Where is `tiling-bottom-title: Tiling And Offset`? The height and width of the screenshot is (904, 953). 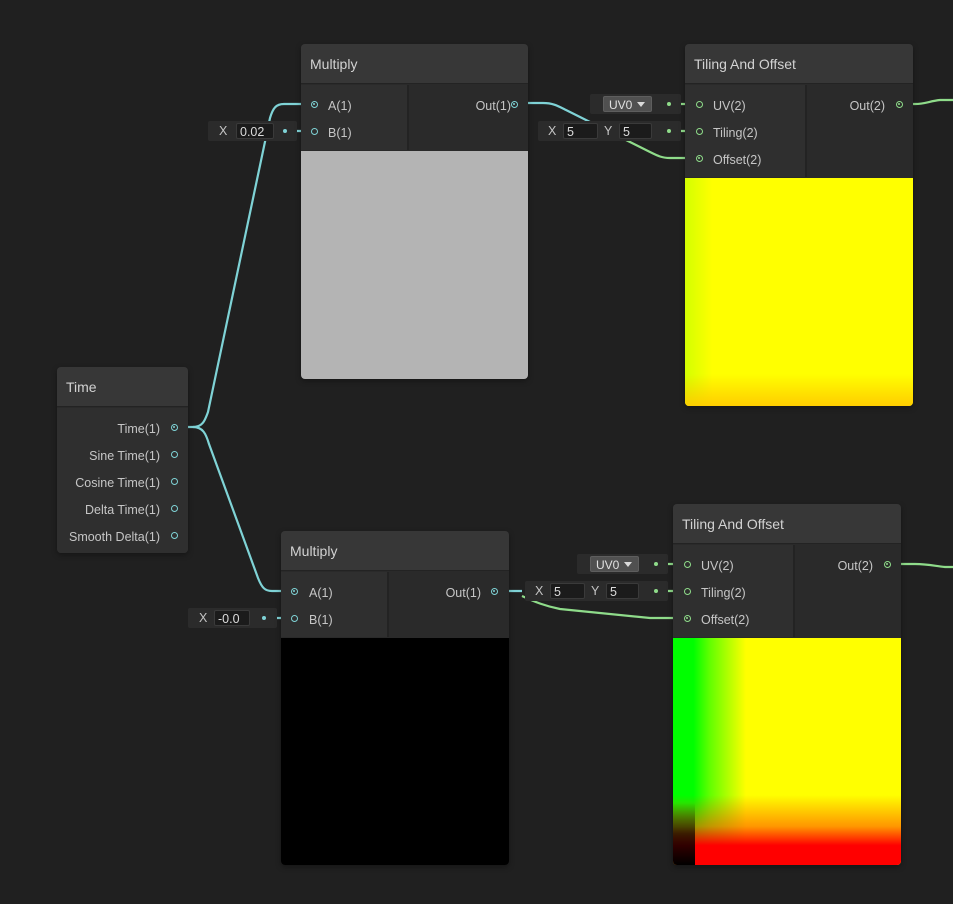
tiling-bottom-title: Tiling And Offset is located at coordinates (787, 524).